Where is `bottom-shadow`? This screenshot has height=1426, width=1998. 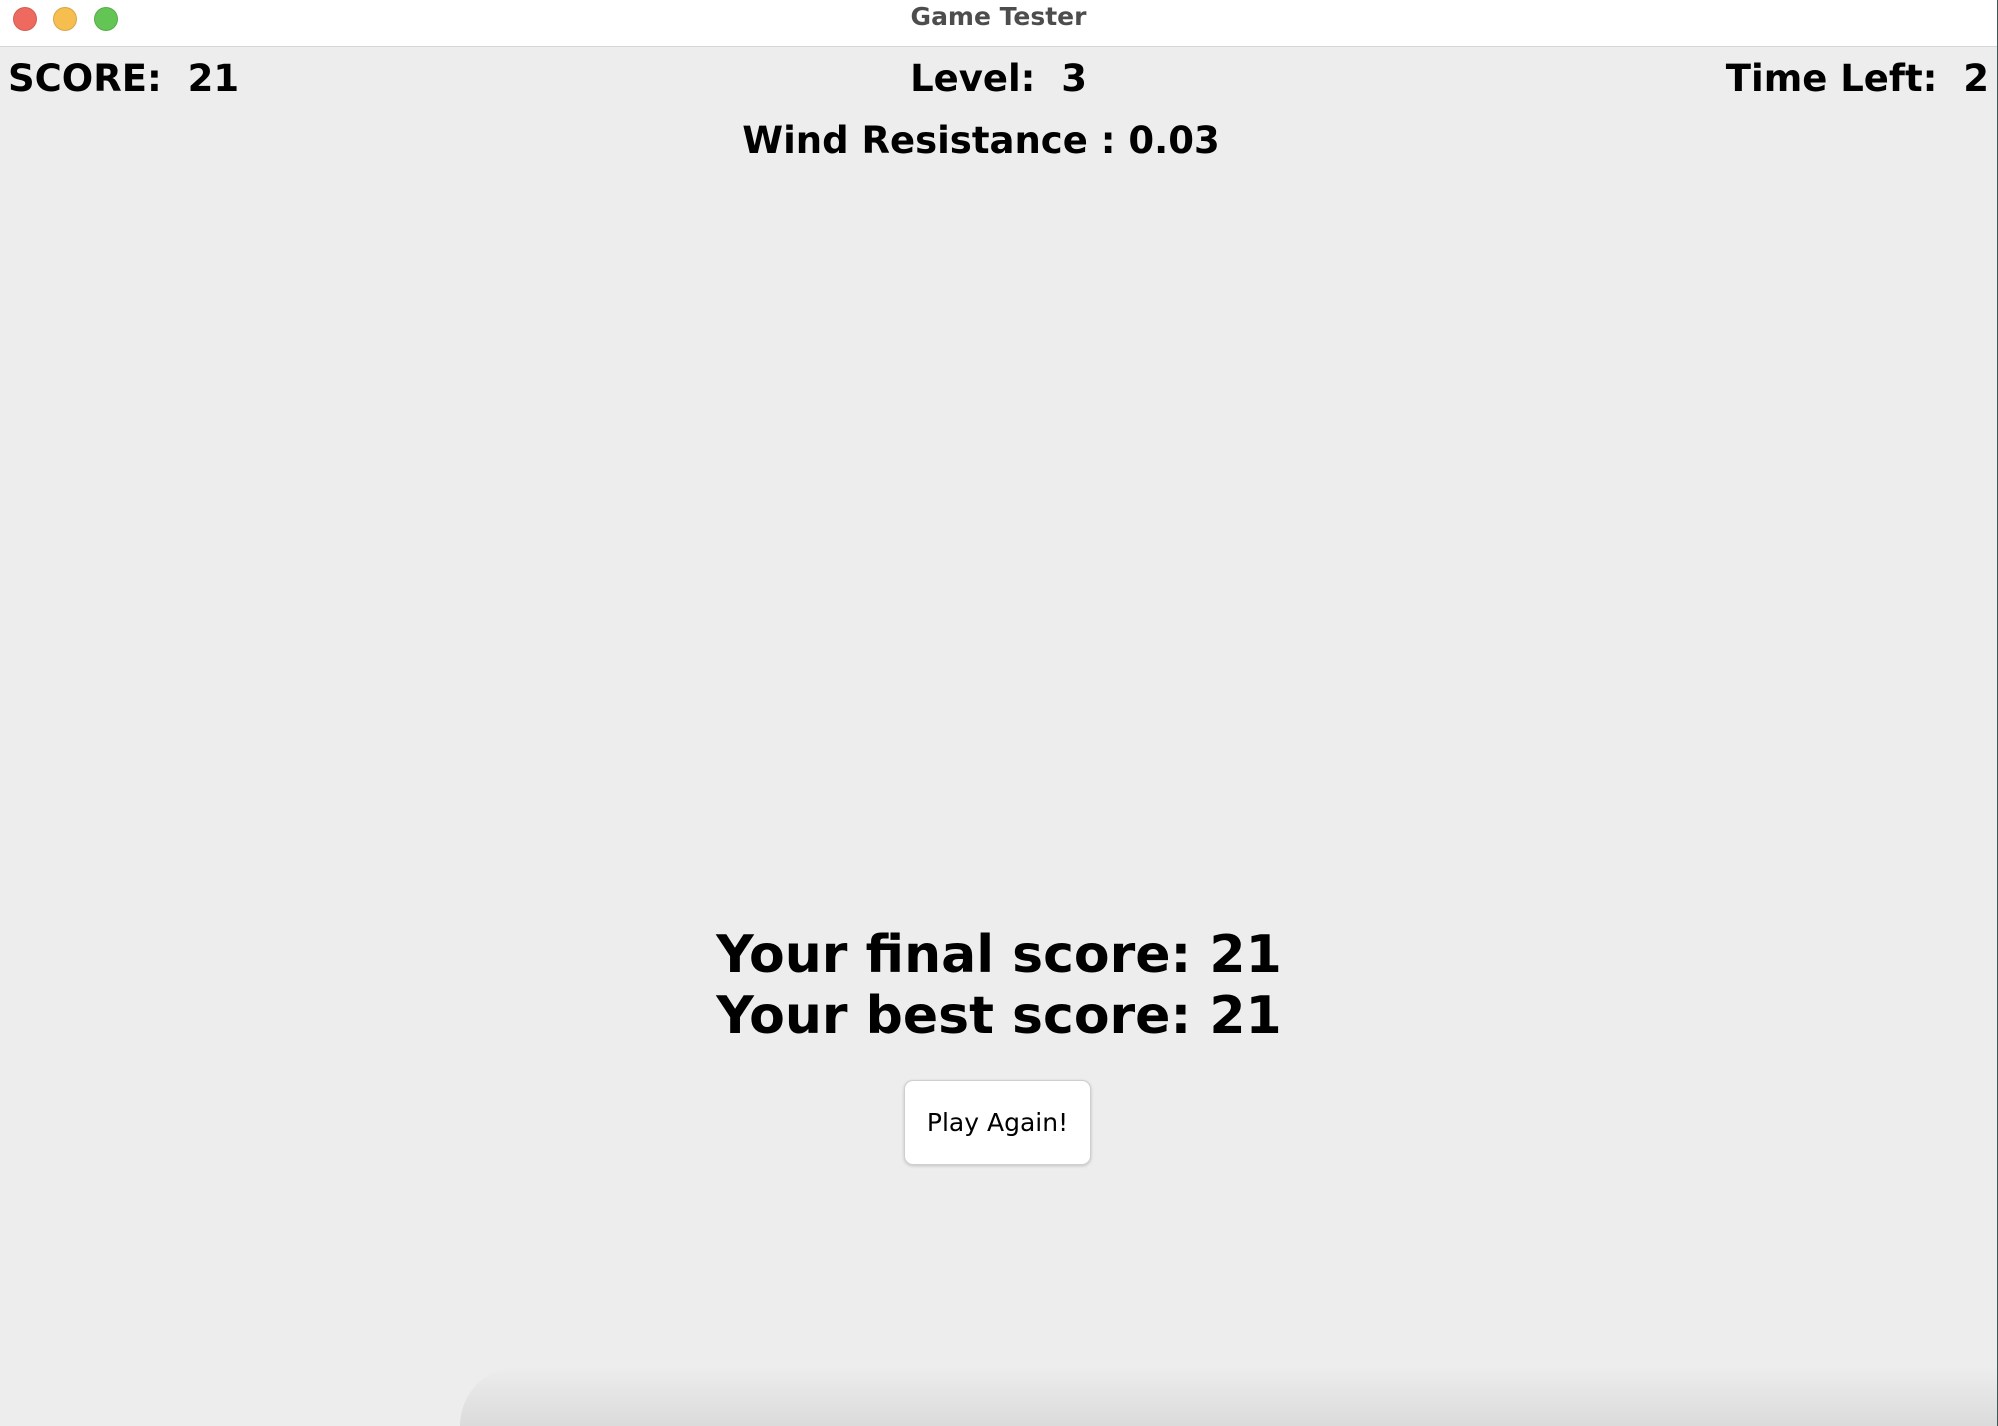 bottom-shadow is located at coordinates (1228, 1396).